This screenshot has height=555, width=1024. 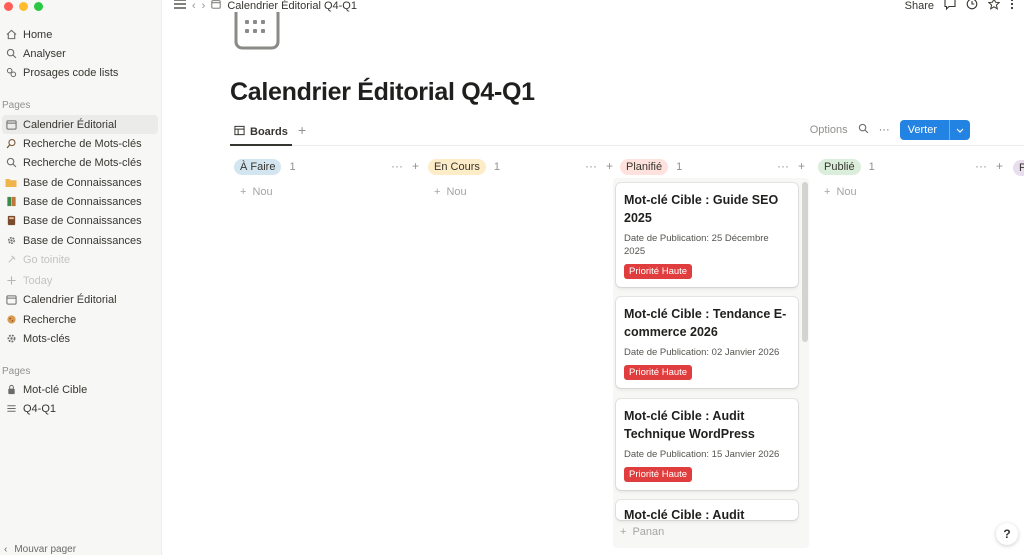 I want to click on options-button: Options, so click(x=829, y=130).